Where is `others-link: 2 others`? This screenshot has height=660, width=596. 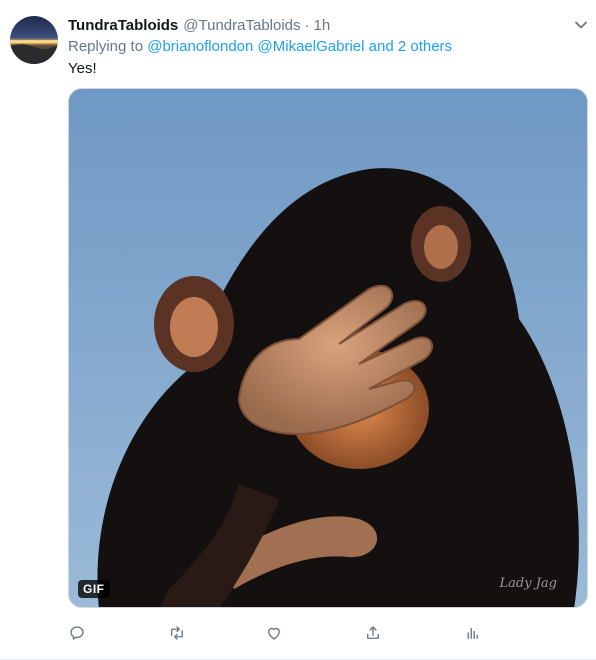 others-link: 2 others is located at coordinates (425, 46).